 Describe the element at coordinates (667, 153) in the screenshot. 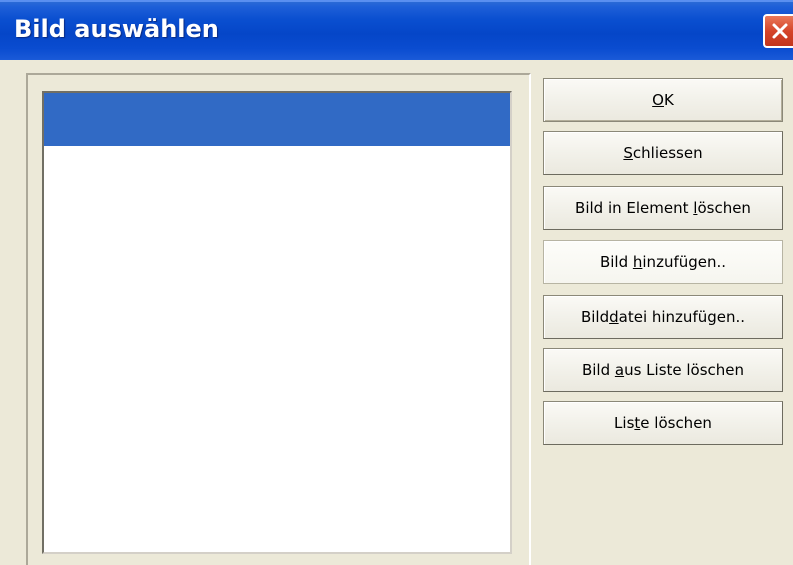

I see `close-button-label-post: chliessen` at that location.